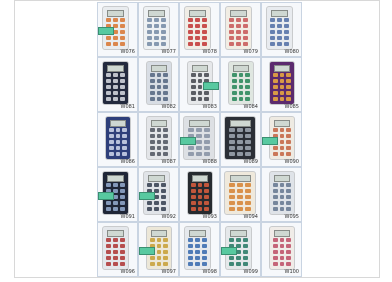  What do you see at coordinates (281, 139) in the screenshot?
I see `product-thumbnail: W090` at bounding box center [281, 139].